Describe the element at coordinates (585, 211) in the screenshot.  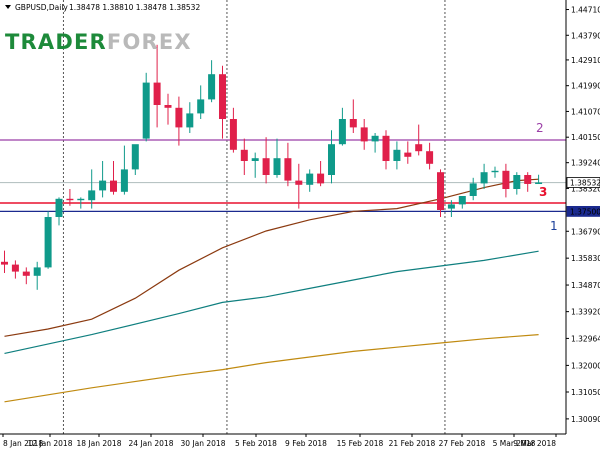
I see `price-tag-label: 1.37500` at that location.